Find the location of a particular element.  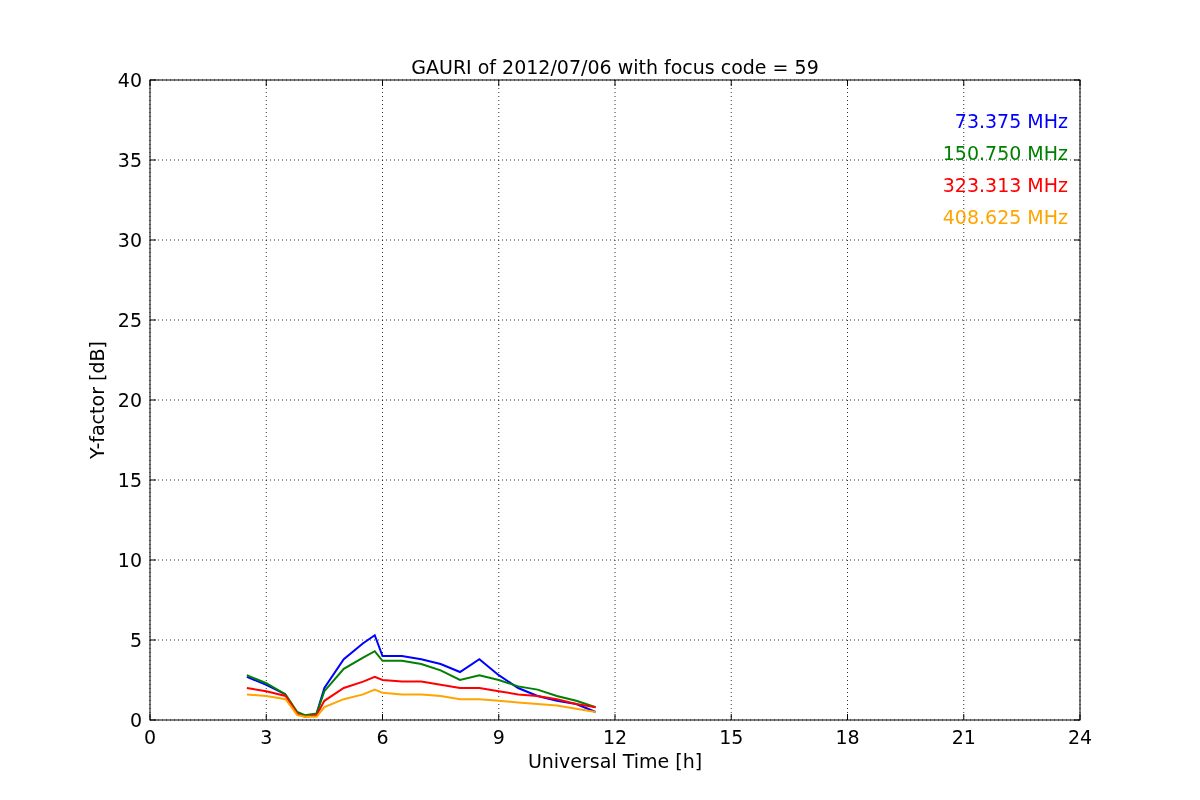

x-axis-label: Universal Time [h] is located at coordinates (615, 761).